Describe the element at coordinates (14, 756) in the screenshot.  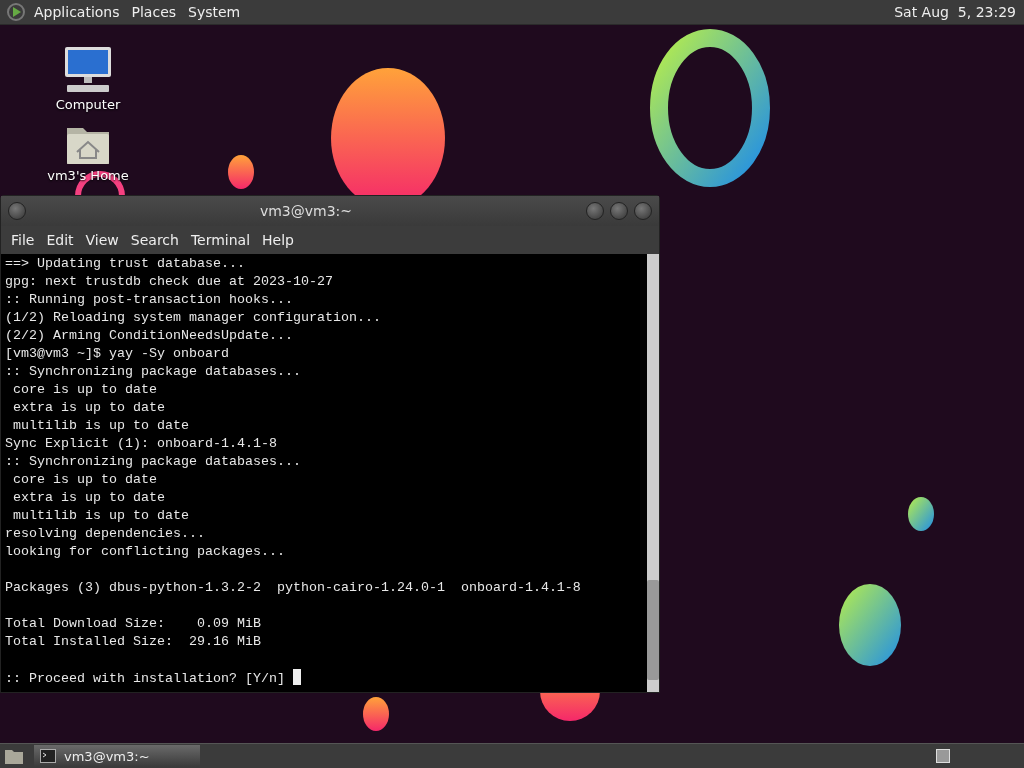
I see `show-desktop-icon` at that location.